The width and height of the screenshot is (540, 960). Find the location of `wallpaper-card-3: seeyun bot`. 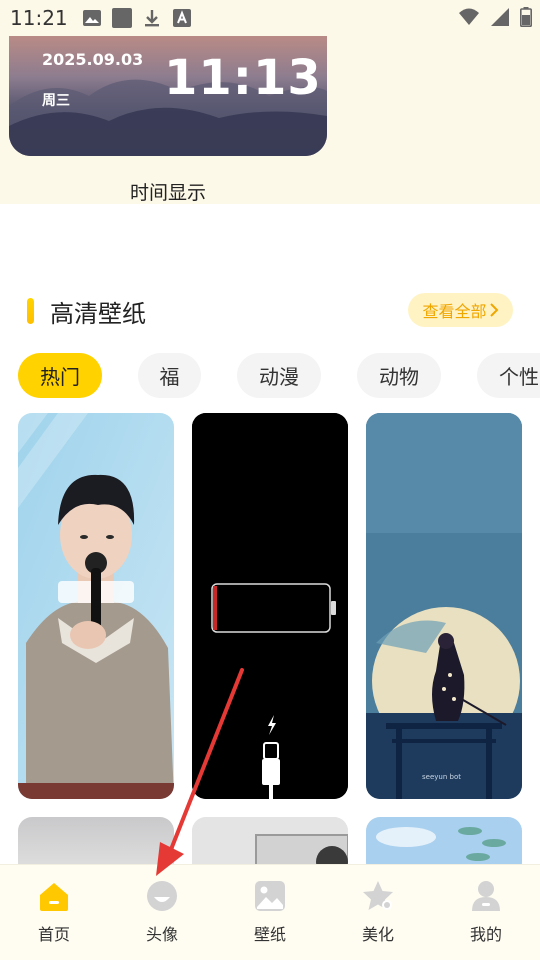

wallpaper-card-3: seeyun bot is located at coordinates (444, 606).